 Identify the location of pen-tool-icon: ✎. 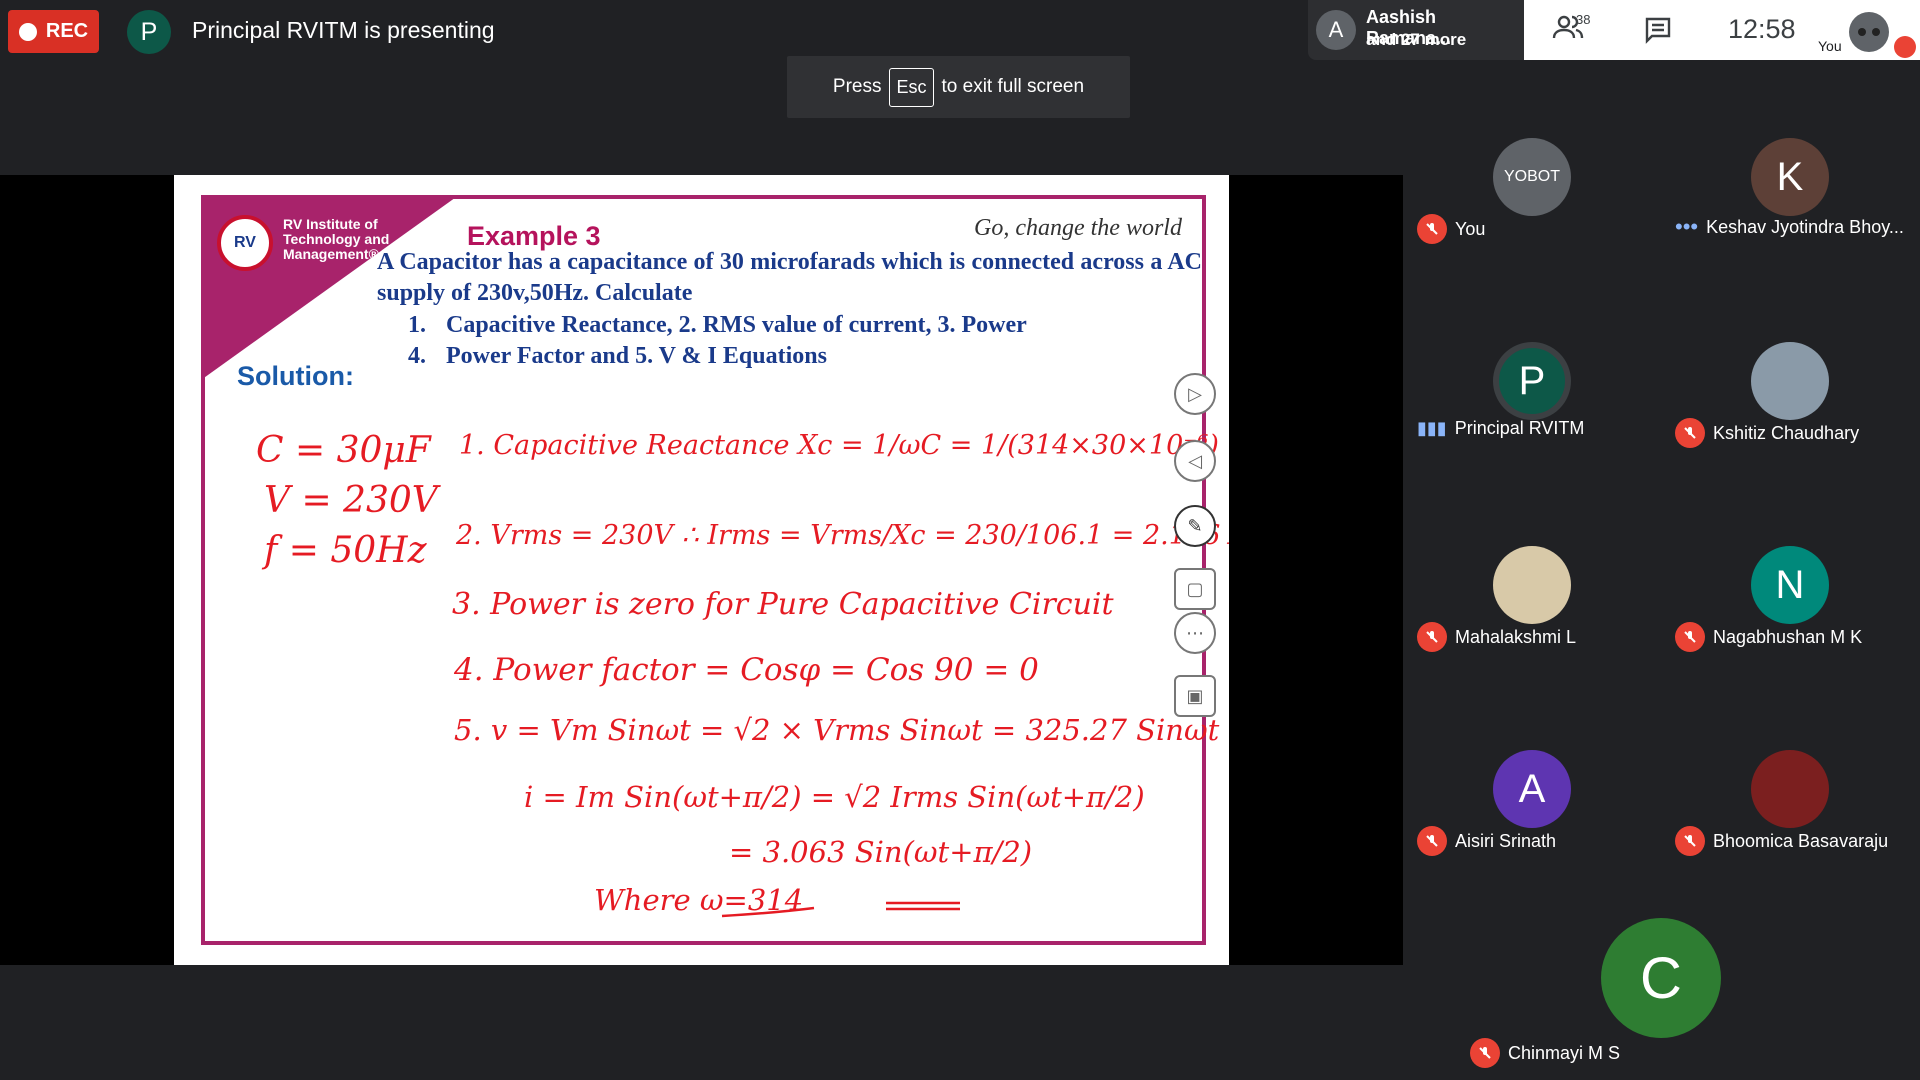
(1195, 526).